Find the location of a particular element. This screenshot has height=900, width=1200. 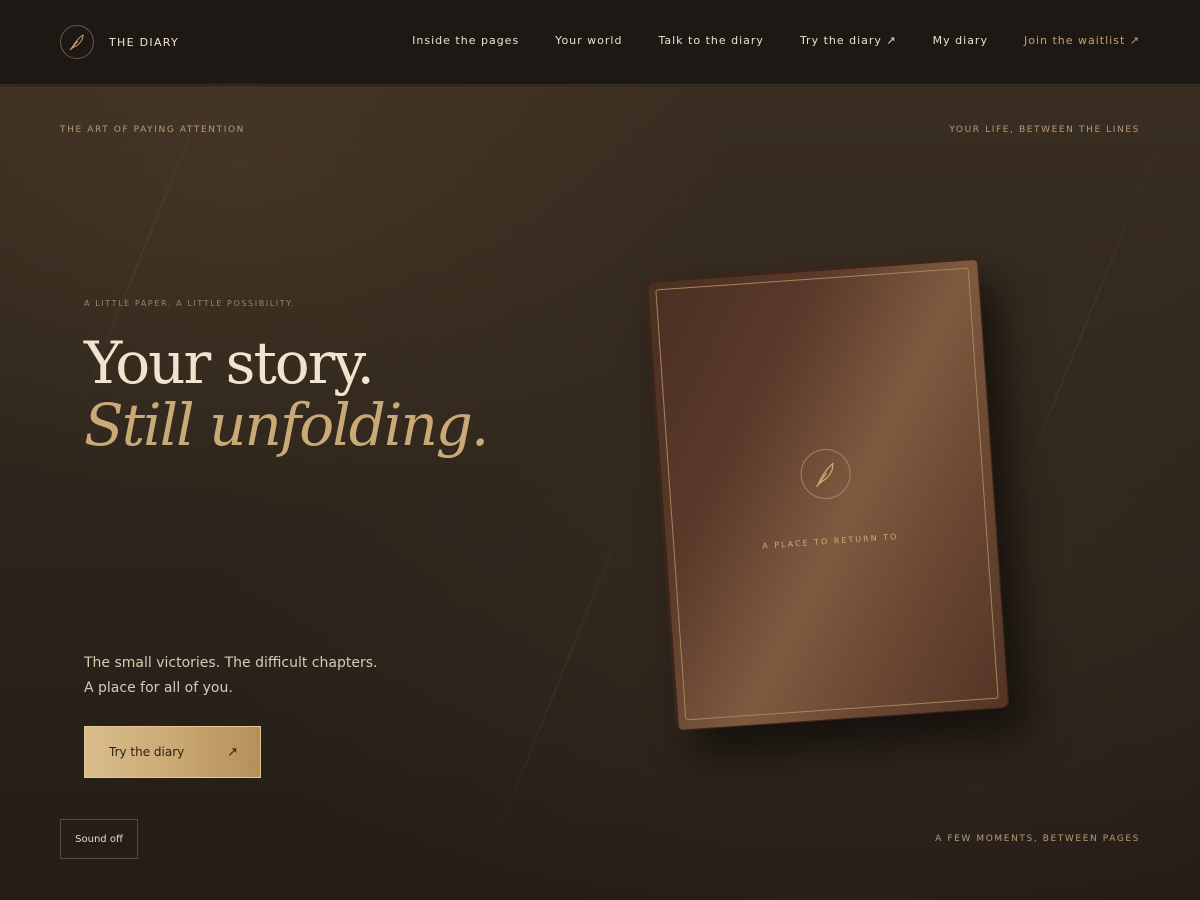

nav-item-join-waitlist: Join the waitlist ↗ is located at coordinates (1082, 40).